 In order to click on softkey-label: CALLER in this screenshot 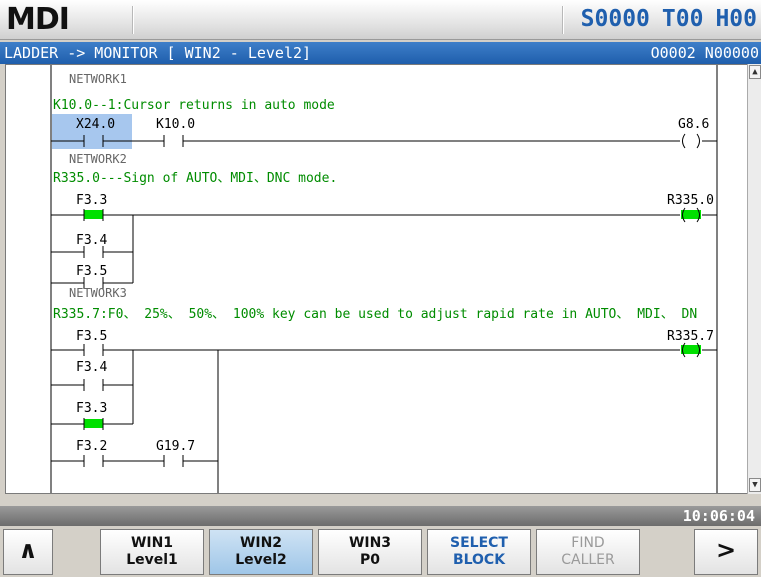, I will do `click(588, 560)`.